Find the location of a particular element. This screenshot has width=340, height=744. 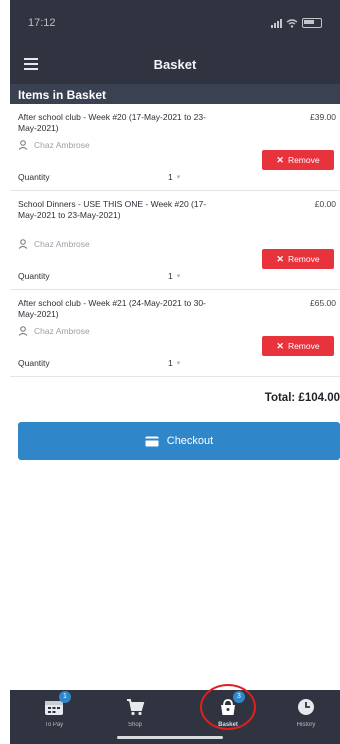

tab-history: History is located at coordinates (306, 713).